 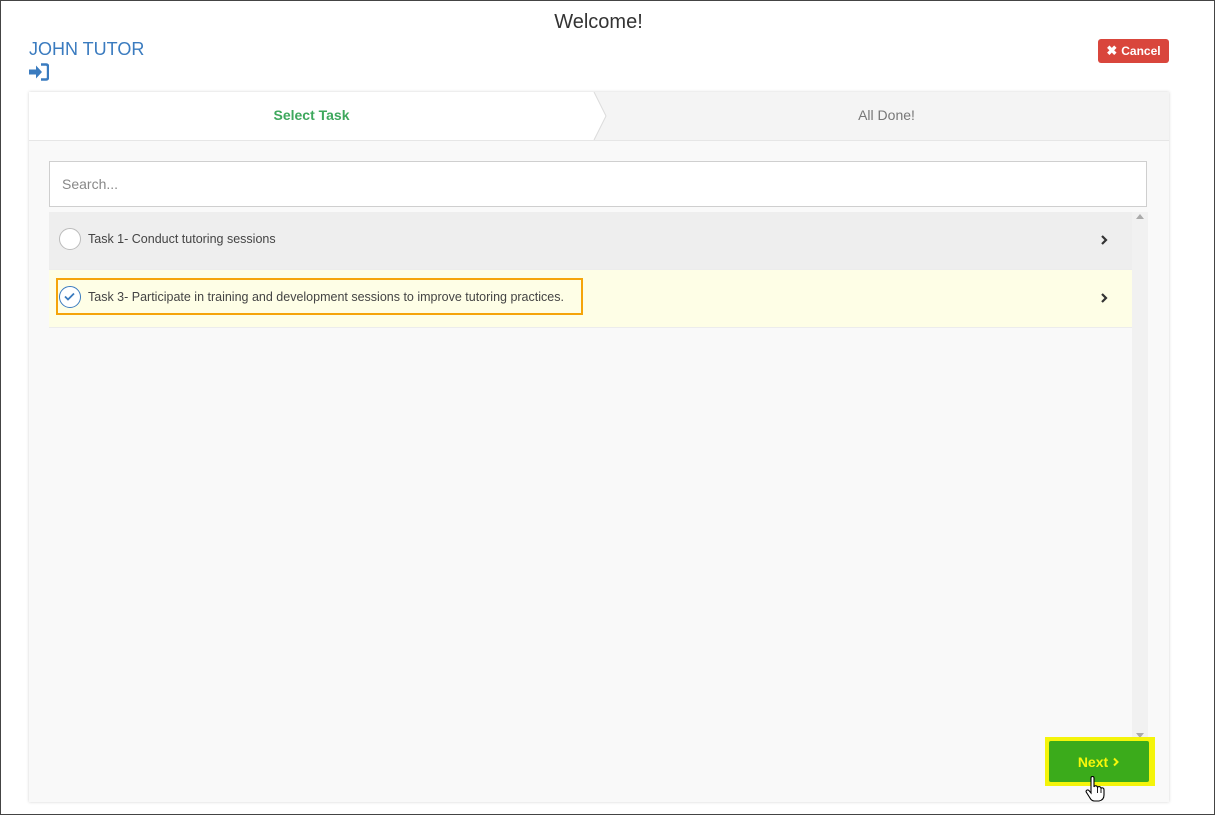 What do you see at coordinates (319, 296) in the screenshot?
I see `selection-highlight` at bounding box center [319, 296].